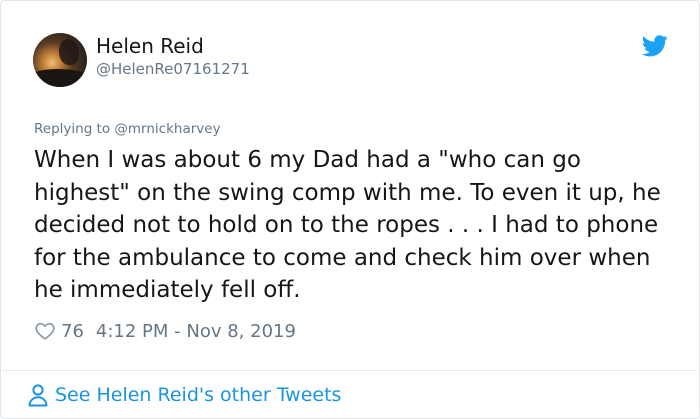  Describe the element at coordinates (350, 370) in the screenshot. I see `divider` at that location.